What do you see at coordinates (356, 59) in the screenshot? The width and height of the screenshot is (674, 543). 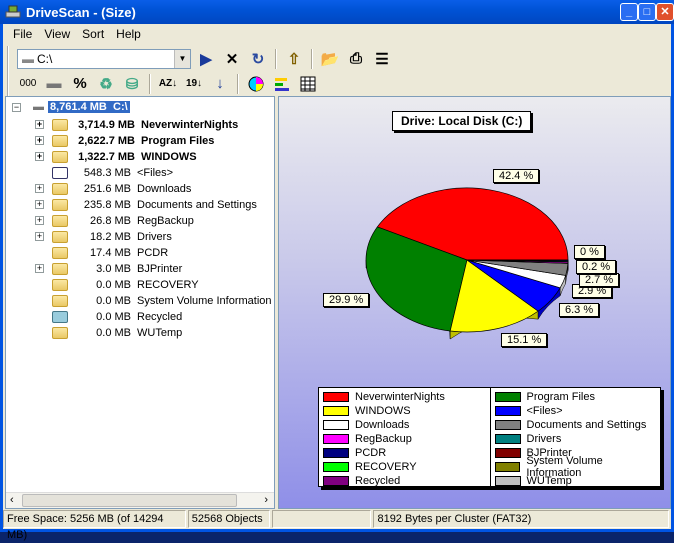 I see `print-icon: ⎙` at bounding box center [356, 59].